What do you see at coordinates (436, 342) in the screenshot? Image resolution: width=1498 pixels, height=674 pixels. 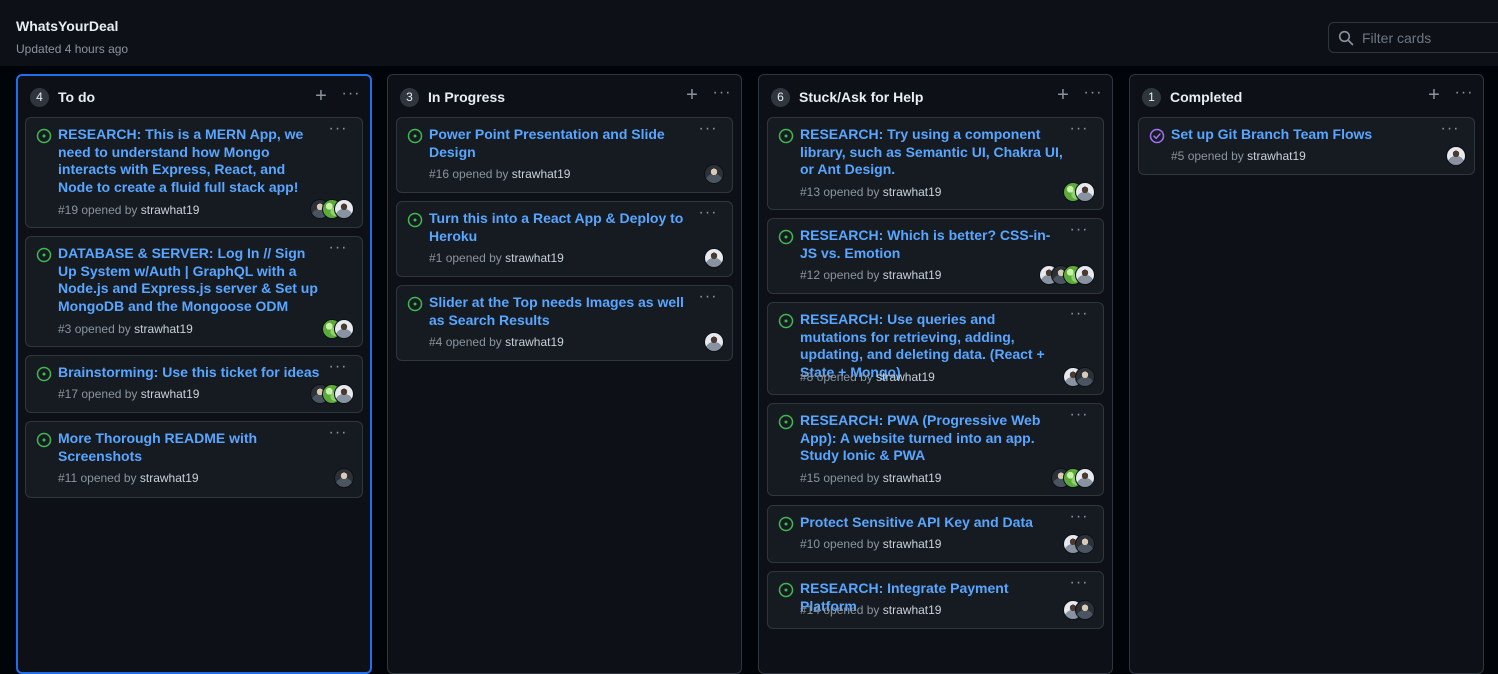 I see `issue-number: #4` at bounding box center [436, 342].